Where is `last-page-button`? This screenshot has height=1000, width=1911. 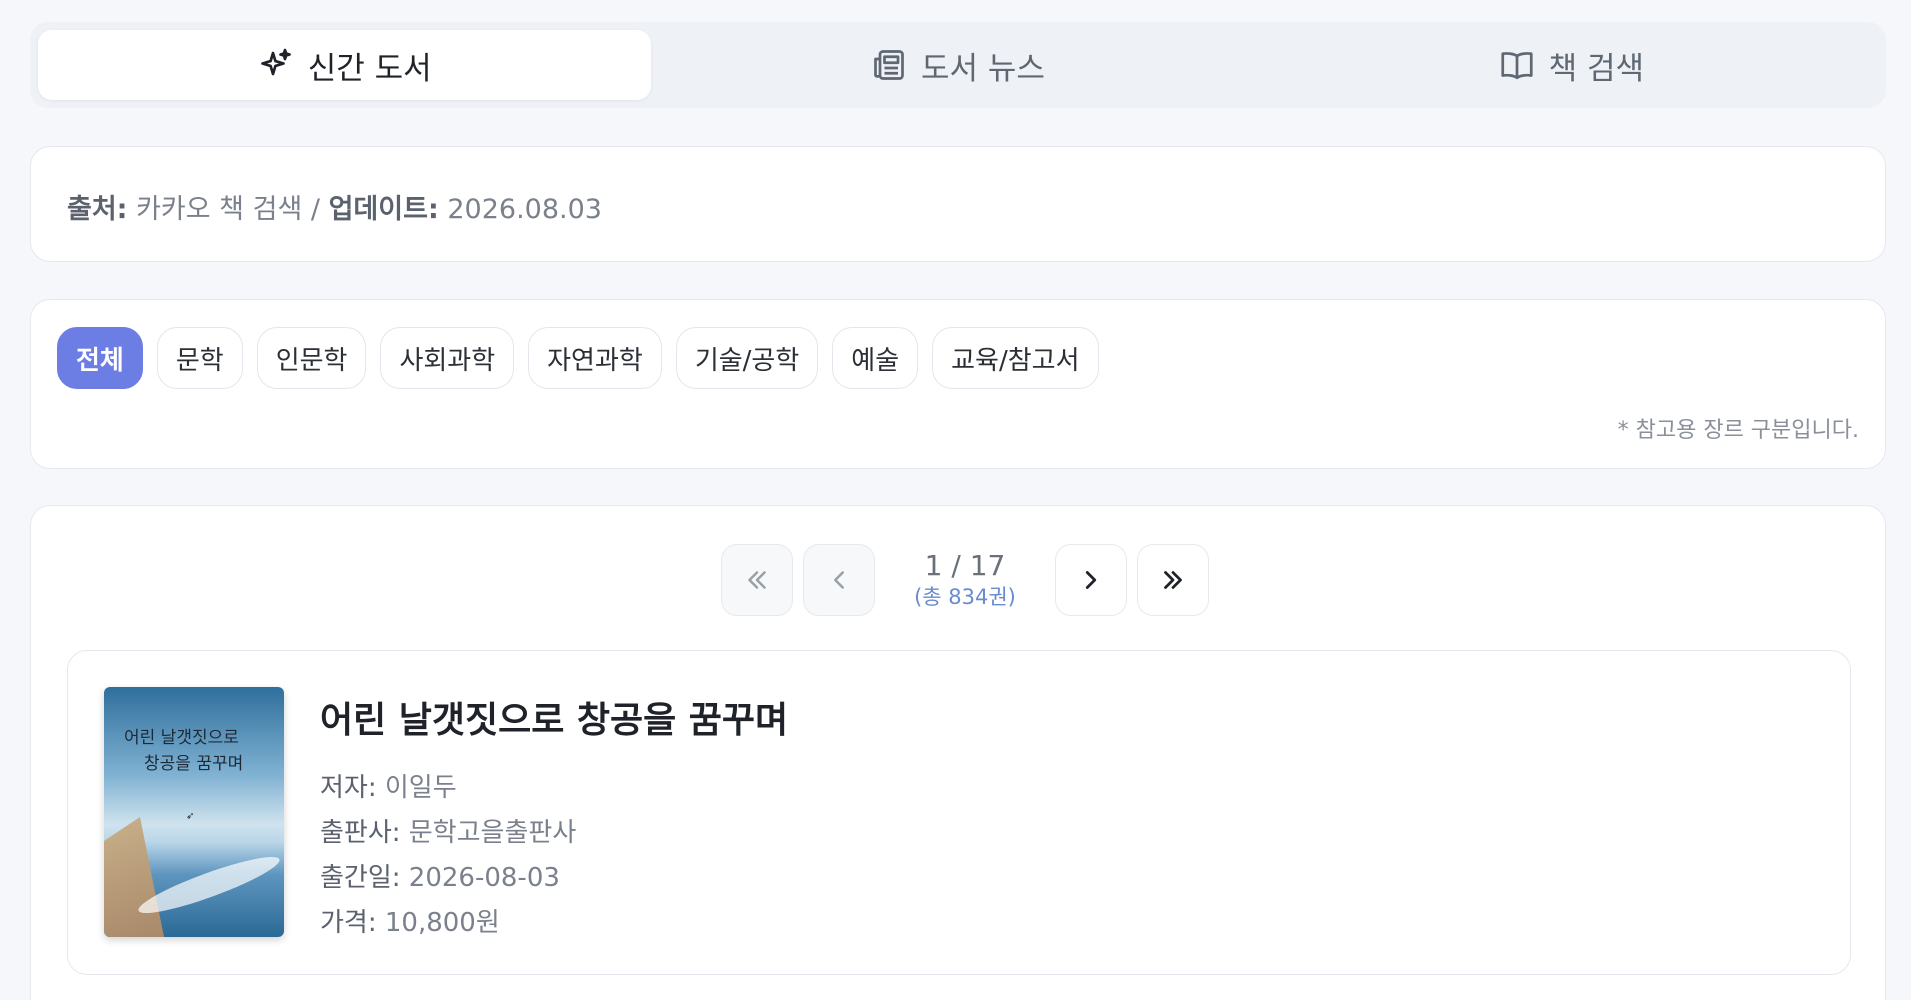 last-page-button is located at coordinates (1173, 580).